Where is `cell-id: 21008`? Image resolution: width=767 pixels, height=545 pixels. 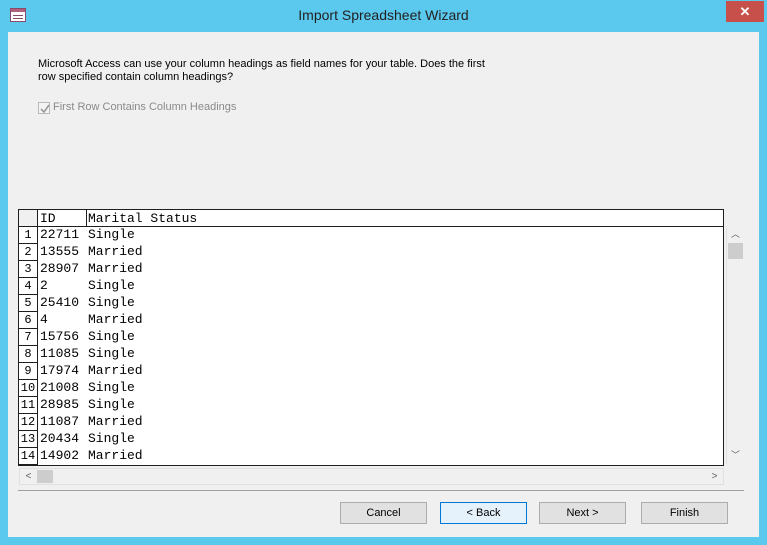 cell-id: 21008 is located at coordinates (60, 387).